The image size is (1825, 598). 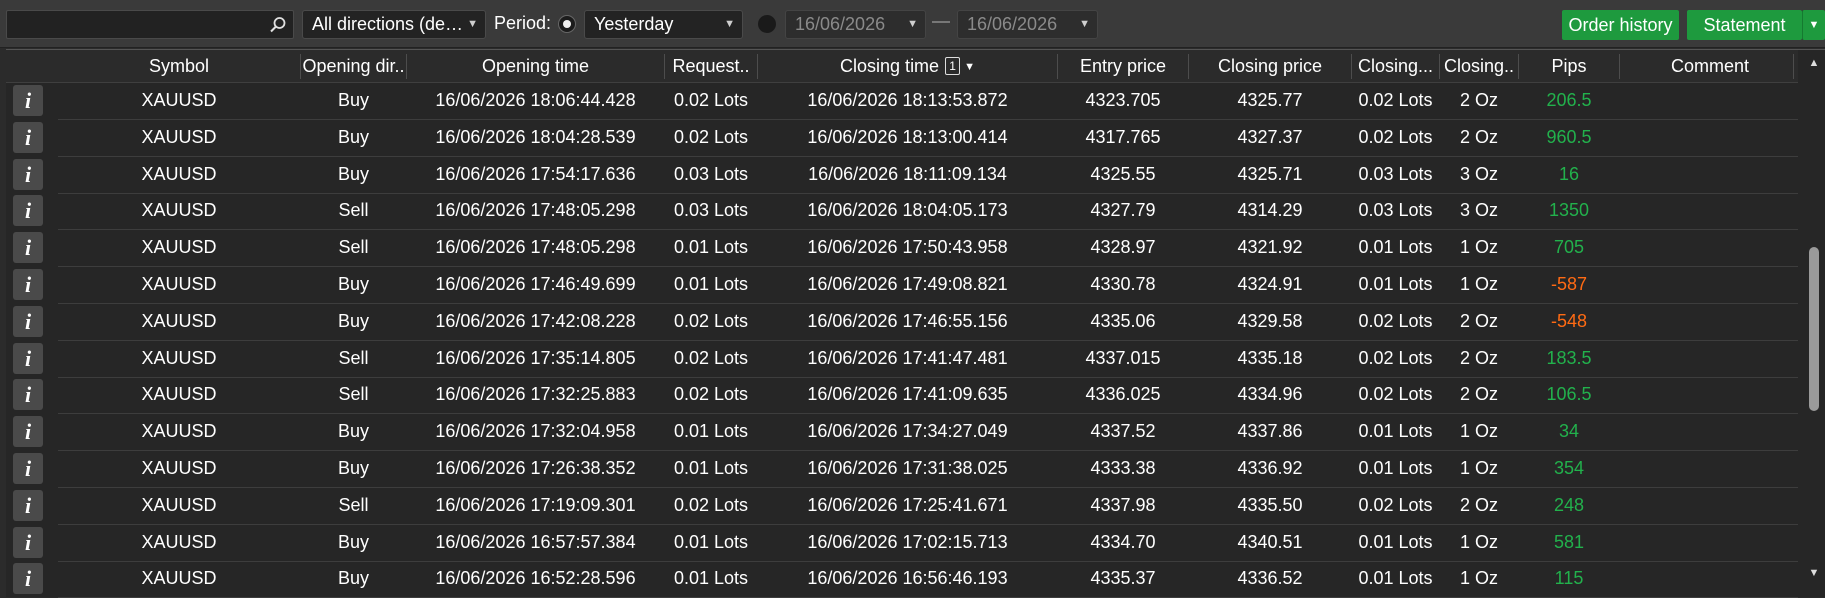 I want to click on cell-pips: 34, so click(x=1569, y=431).